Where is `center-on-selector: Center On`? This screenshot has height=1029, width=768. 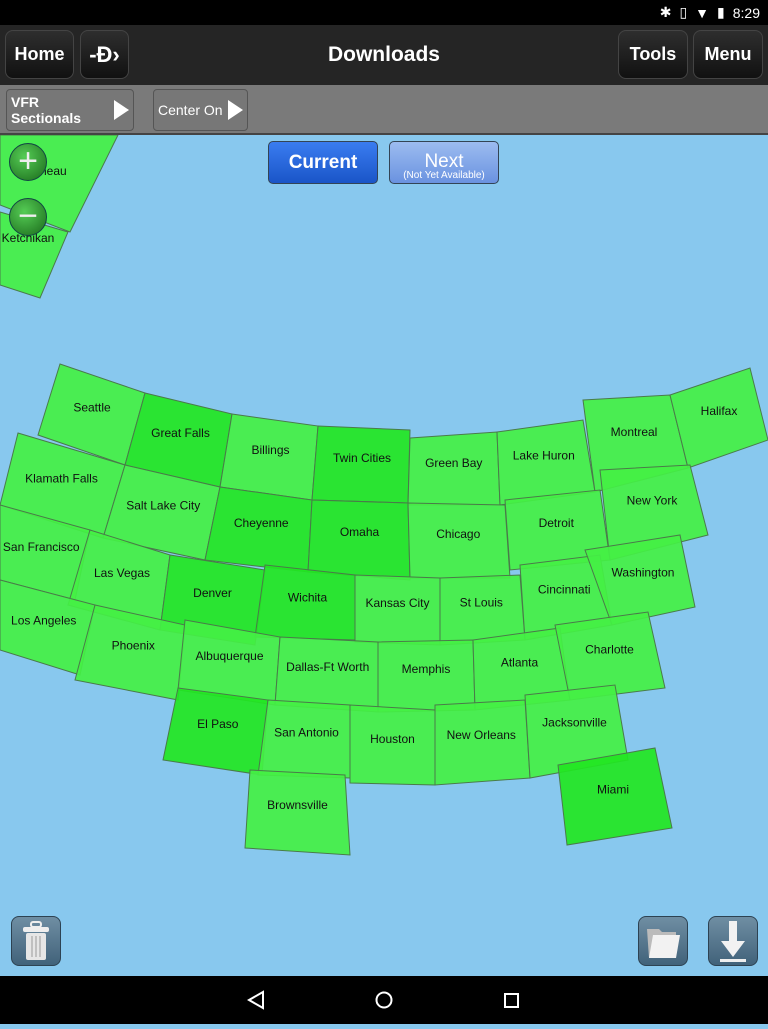
center-on-selector: Center On is located at coordinates (200, 110).